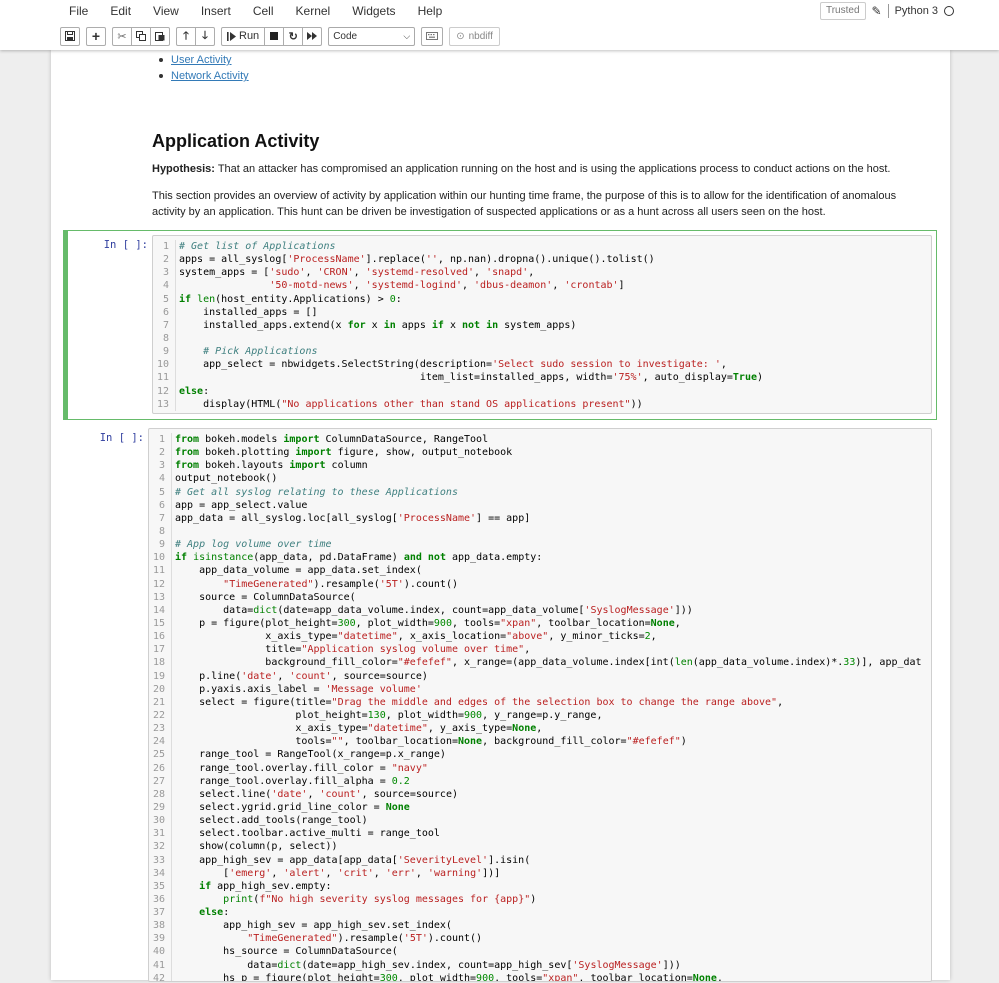 The image size is (999, 983). What do you see at coordinates (201, 60) in the screenshot?
I see `toc-link-user-activity: User Activity` at bounding box center [201, 60].